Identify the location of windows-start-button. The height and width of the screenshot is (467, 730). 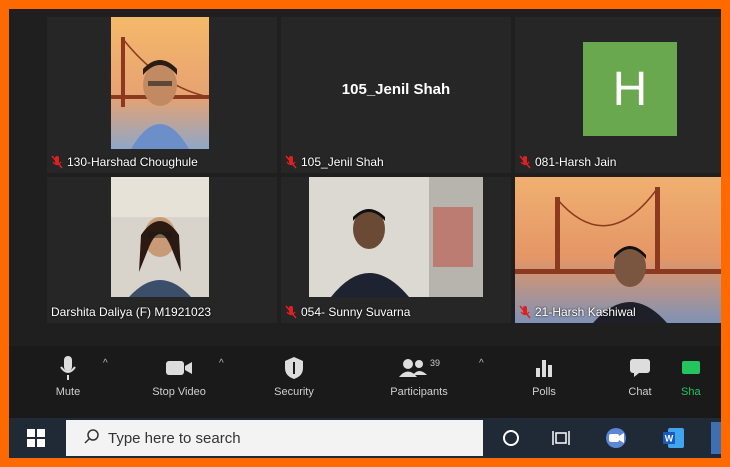
(37, 439).